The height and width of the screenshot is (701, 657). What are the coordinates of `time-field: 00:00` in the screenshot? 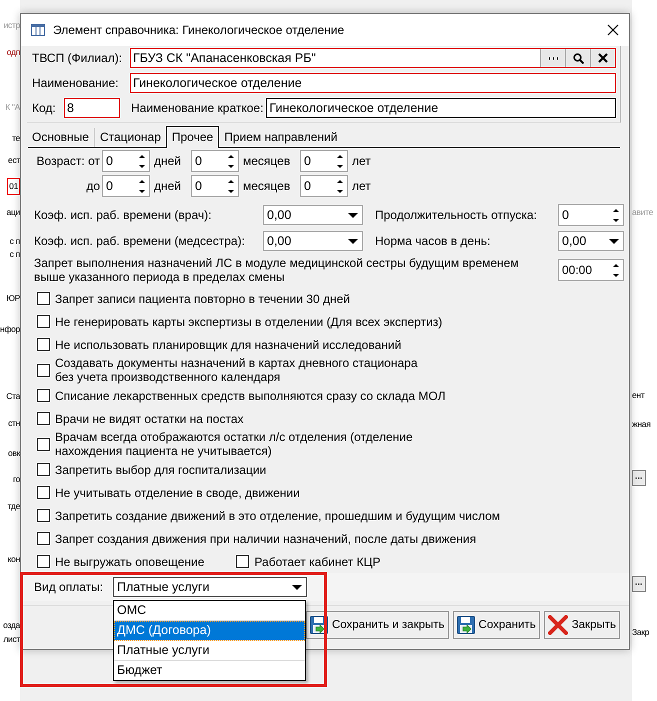 It's located at (591, 270).